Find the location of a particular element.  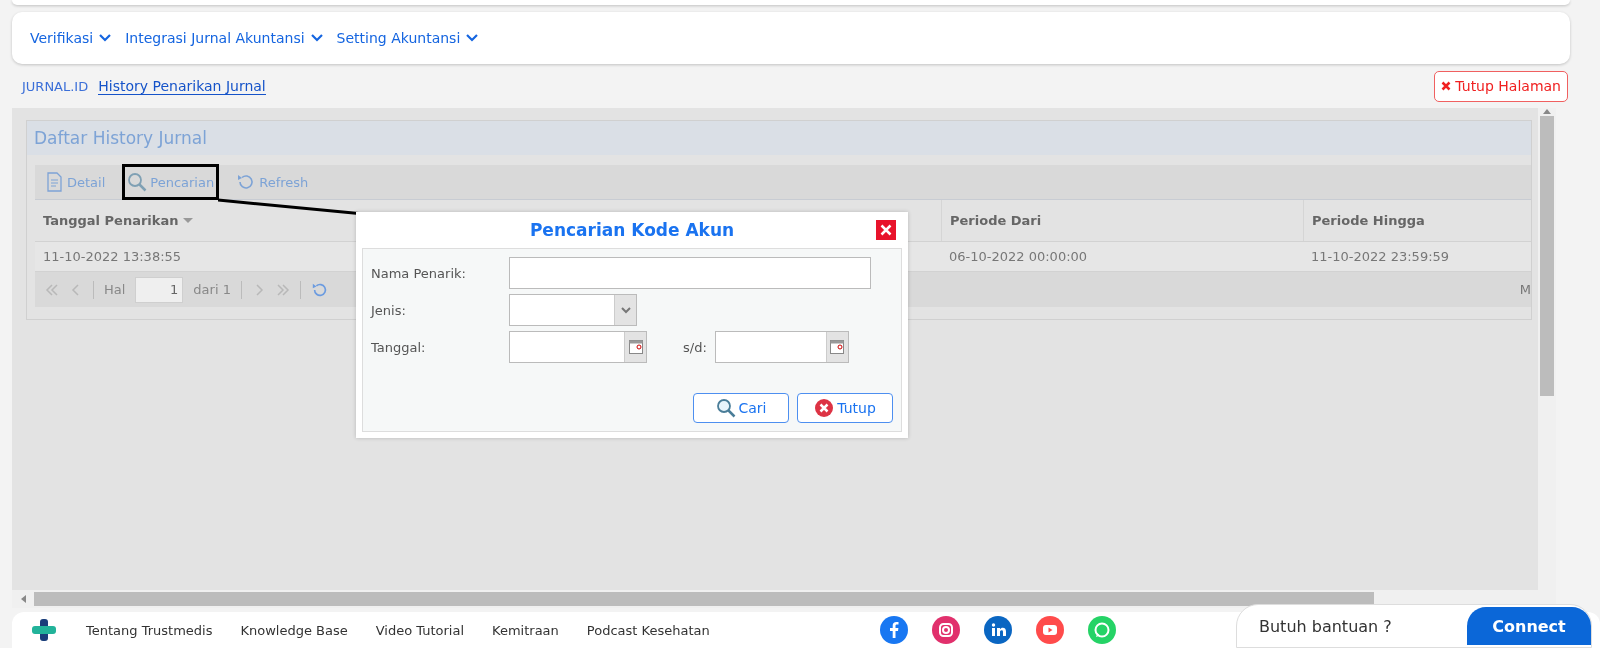

field-label: Tanggal: is located at coordinates (399, 347).